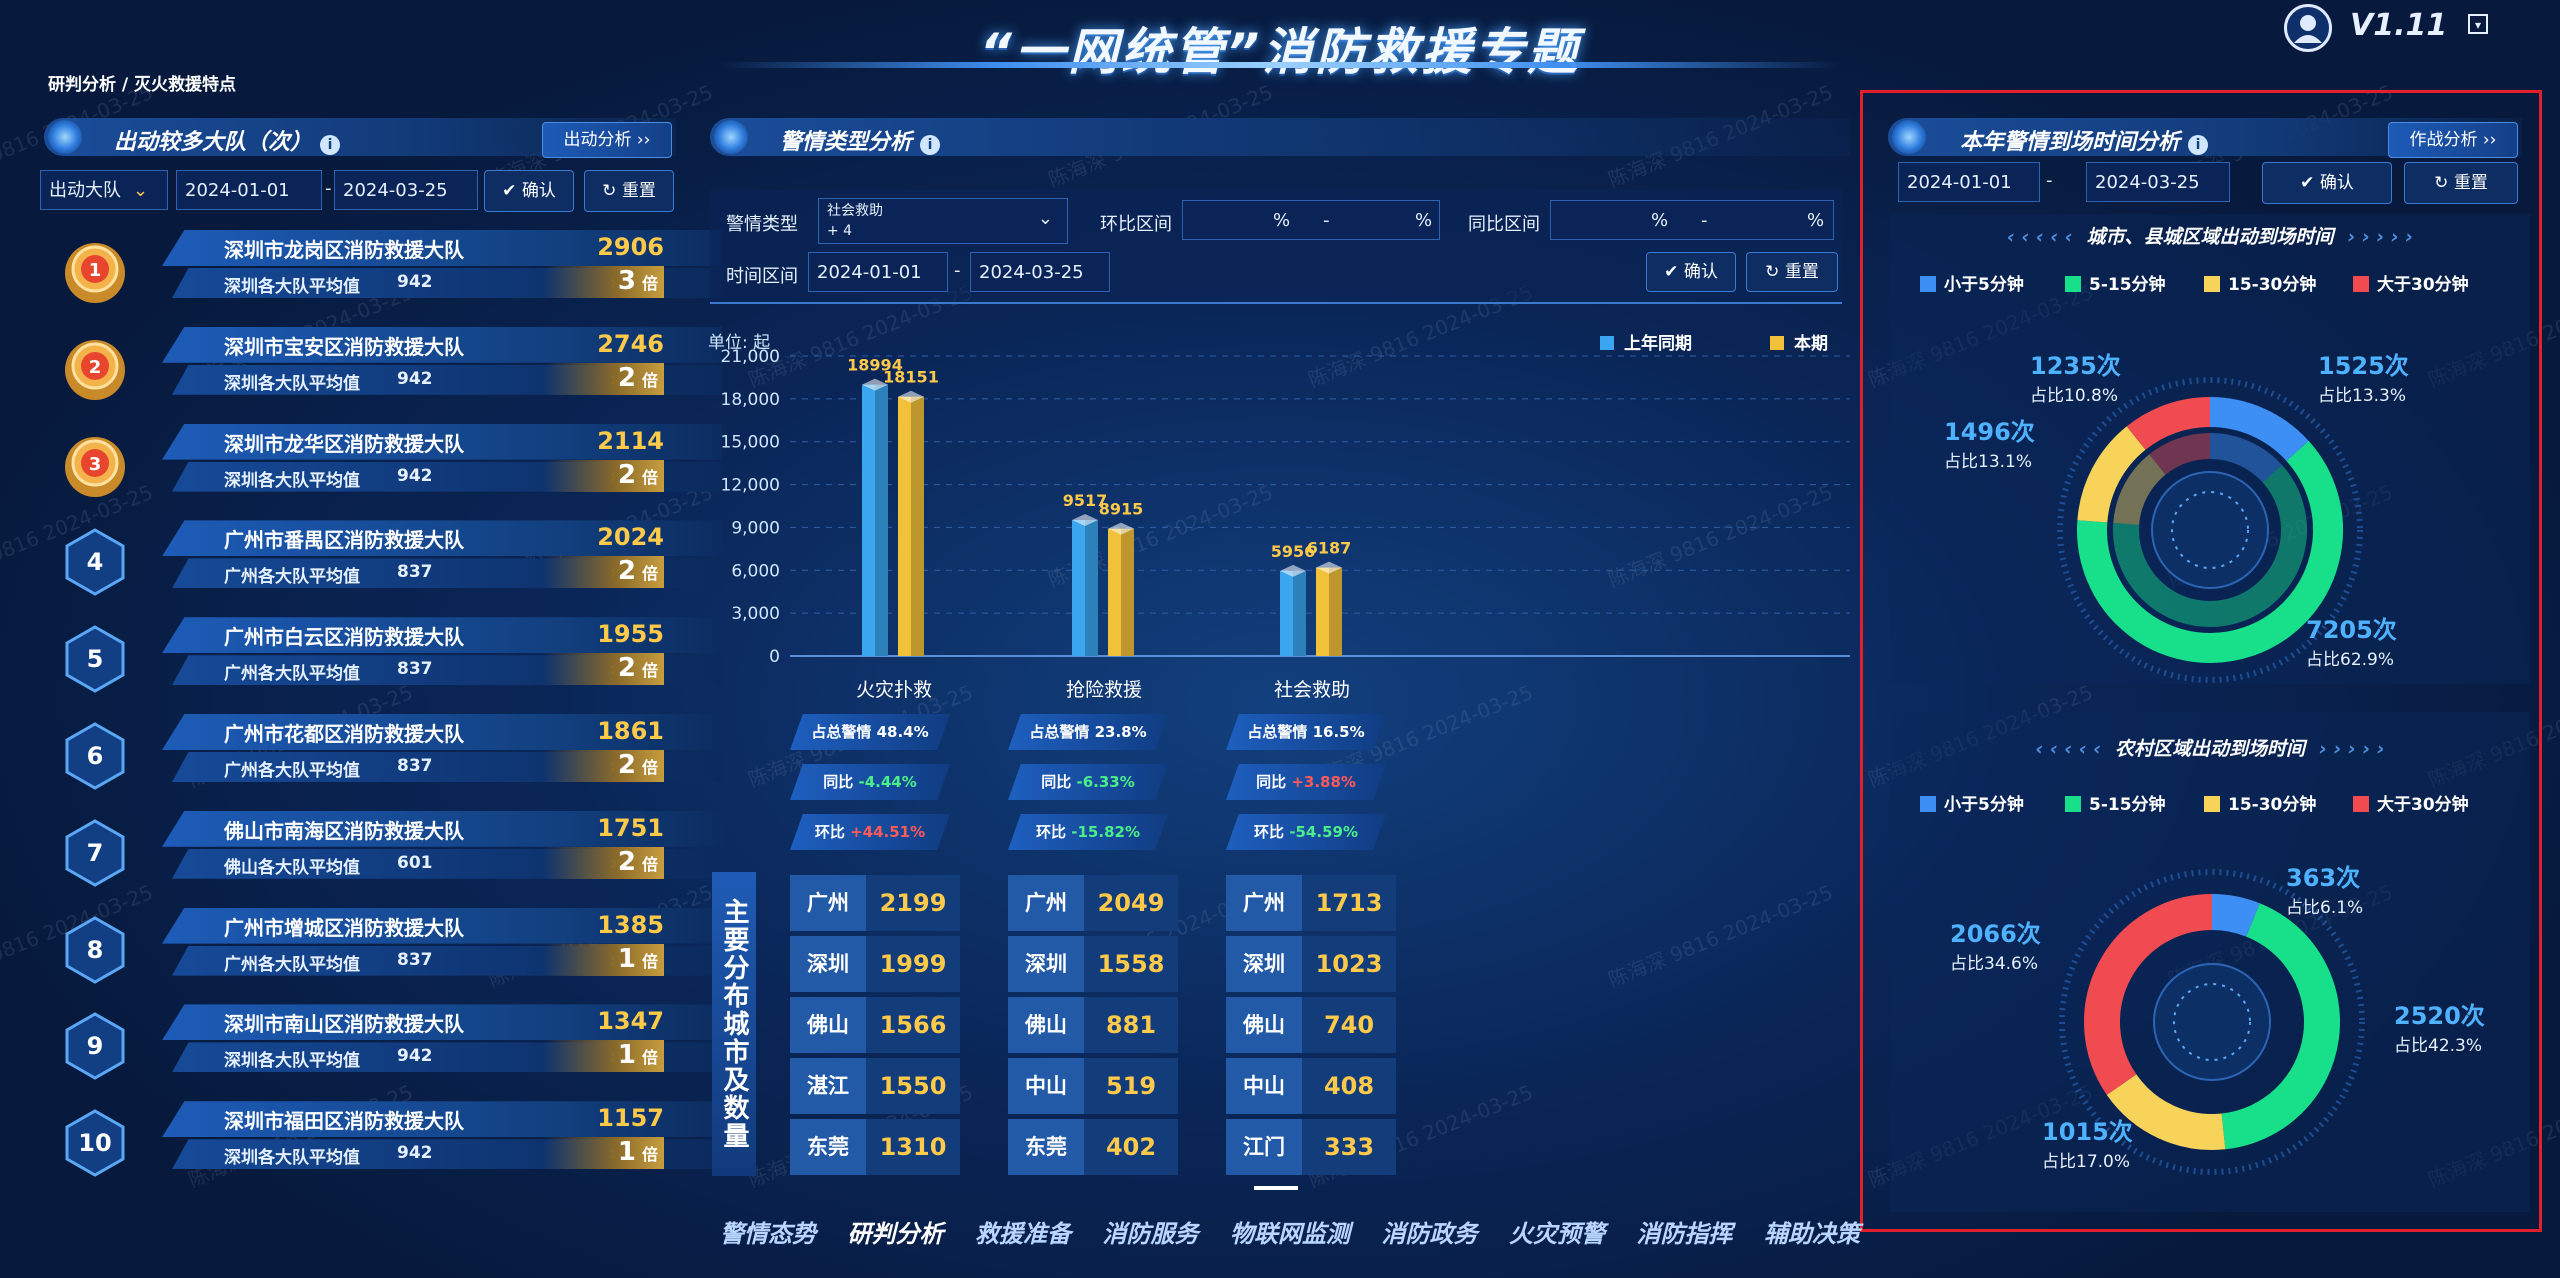 The height and width of the screenshot is (1278, 2560). I want to click on city-row: 东莞 1310, so click(875, 1147).